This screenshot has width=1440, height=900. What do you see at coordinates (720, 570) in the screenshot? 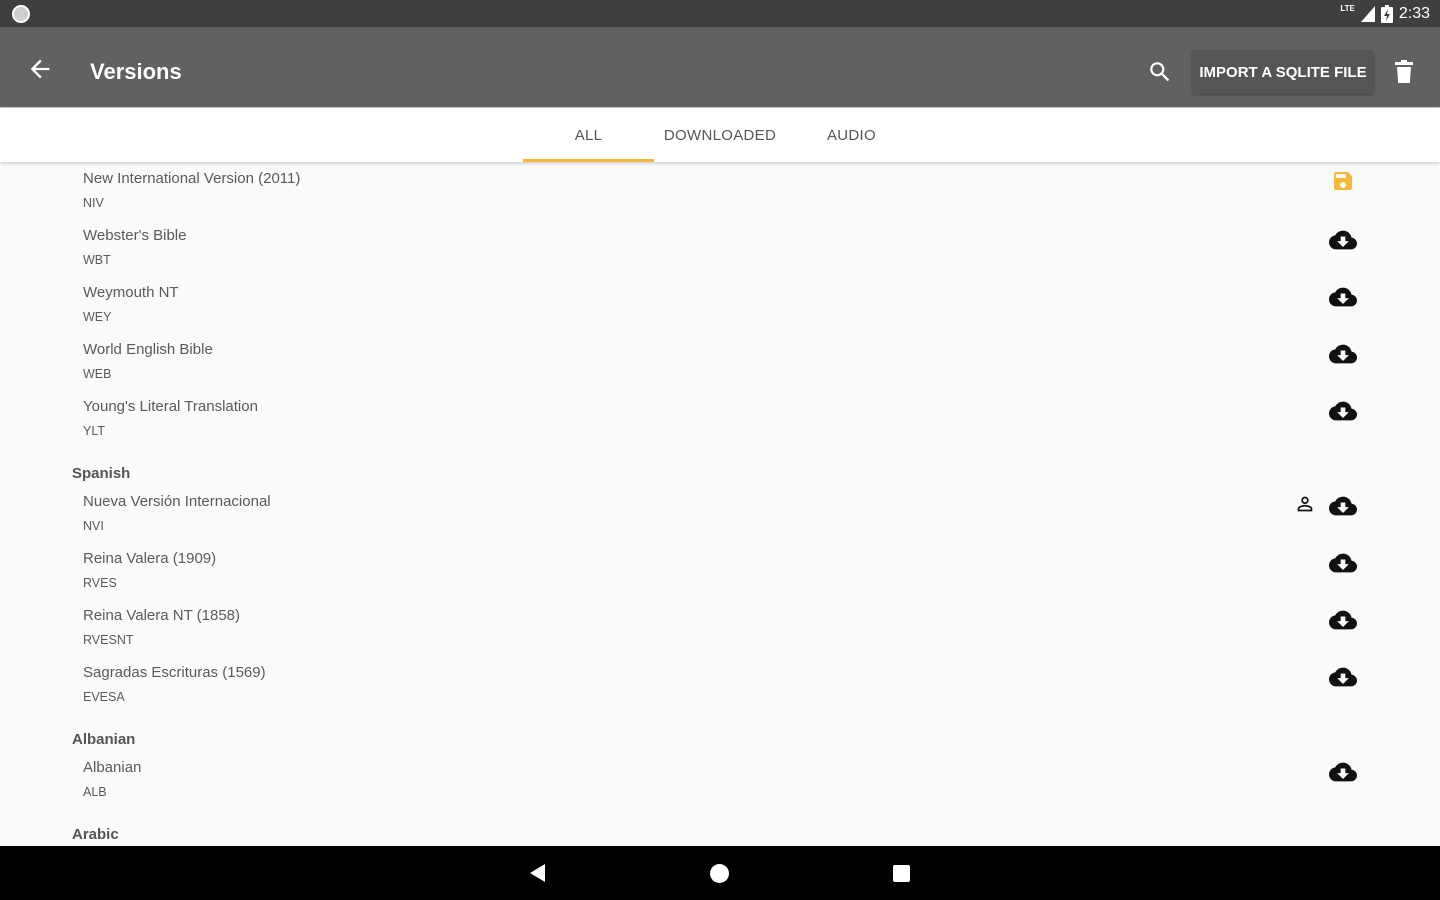
I see `list-item: Reina Valera (1909) RVES` at bounding box center [720, 570].